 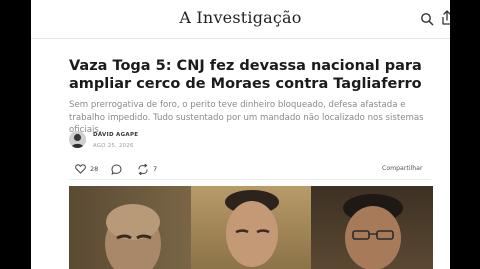 What do you see at coordinates (94, 169) in the screenshot?
I see `like-count: 28` at bounding box center [94, 169].